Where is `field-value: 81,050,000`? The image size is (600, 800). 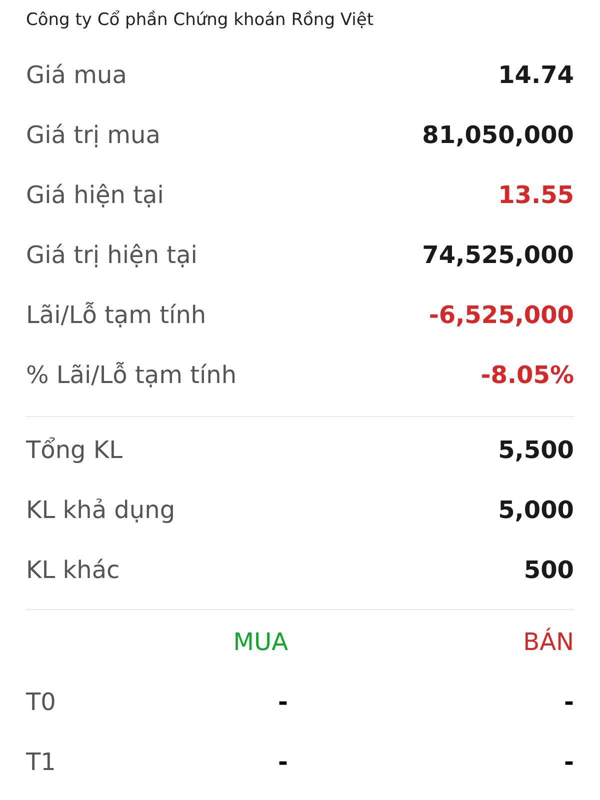 field-value: 81,050,000 is located at coordinates (498, 135).